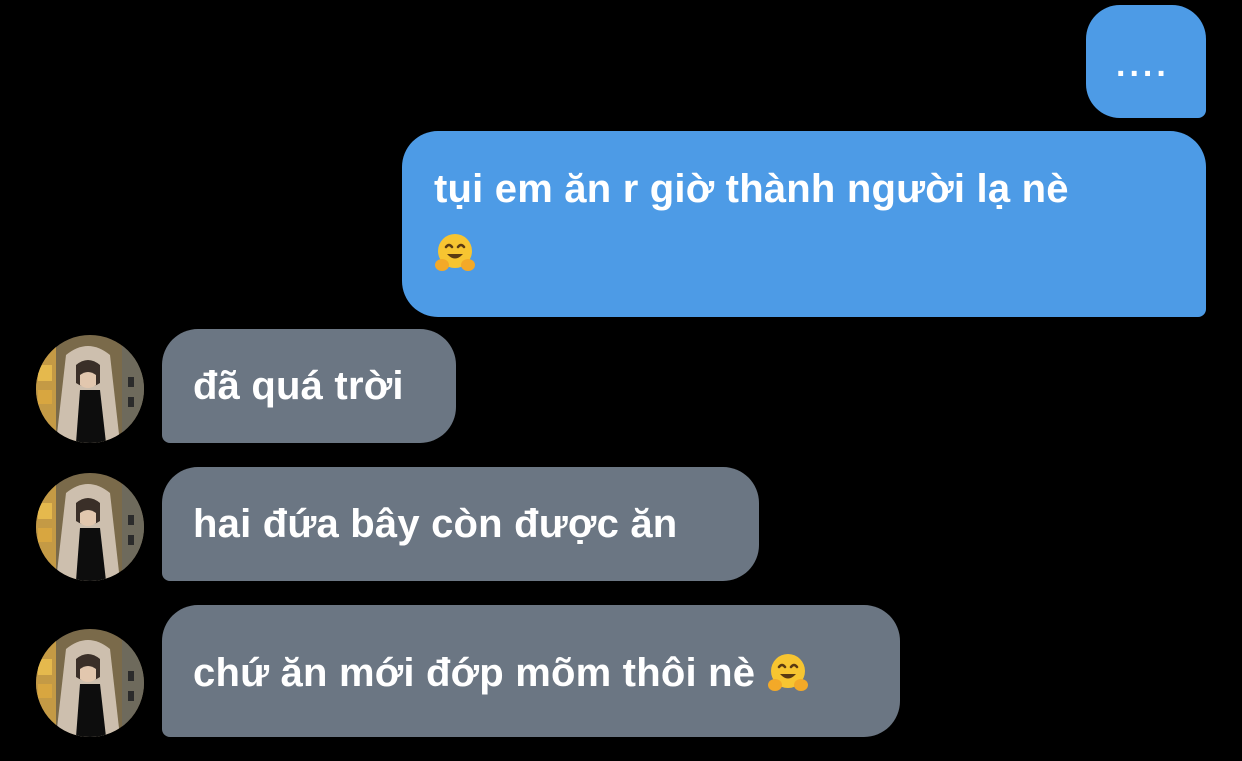 This screenshot has width=1242, height=761. Describe the element at coordinates (435, 524) in the screenshot. I see `message-text: hai đứa bây còn được ăn` at that location.